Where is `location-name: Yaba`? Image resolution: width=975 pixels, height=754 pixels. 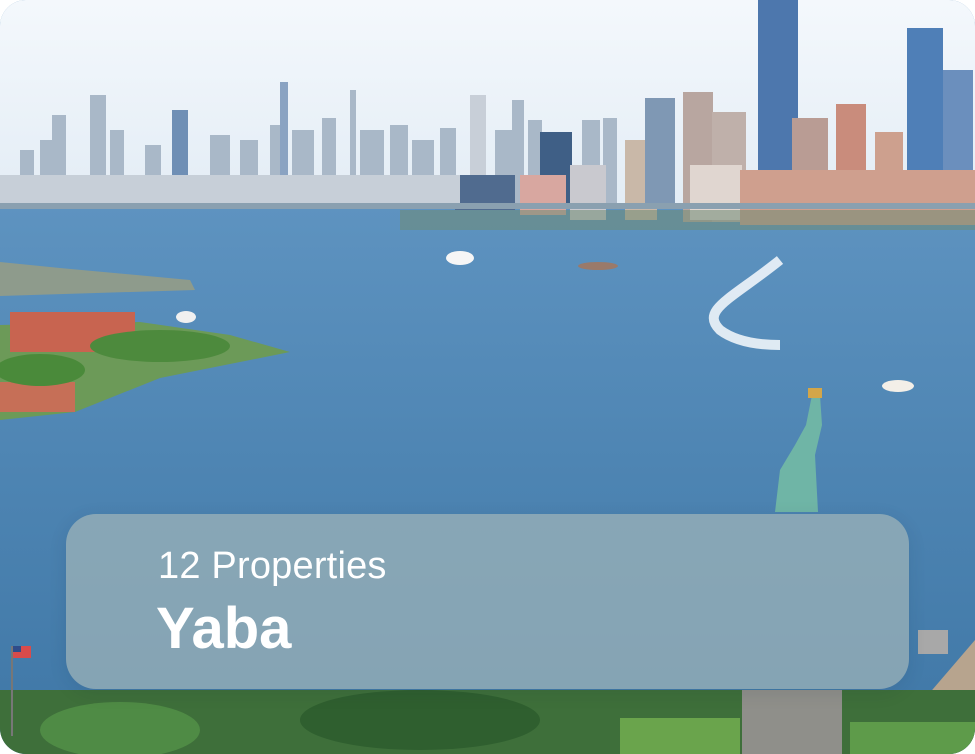
location-name: Yaba is located at coordinates (224, 628).